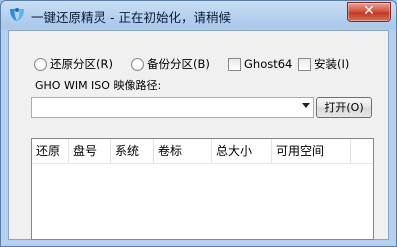 The image size is (397, 247). I want to click on column-header-free-space: 可用空间, so click(311, 151).